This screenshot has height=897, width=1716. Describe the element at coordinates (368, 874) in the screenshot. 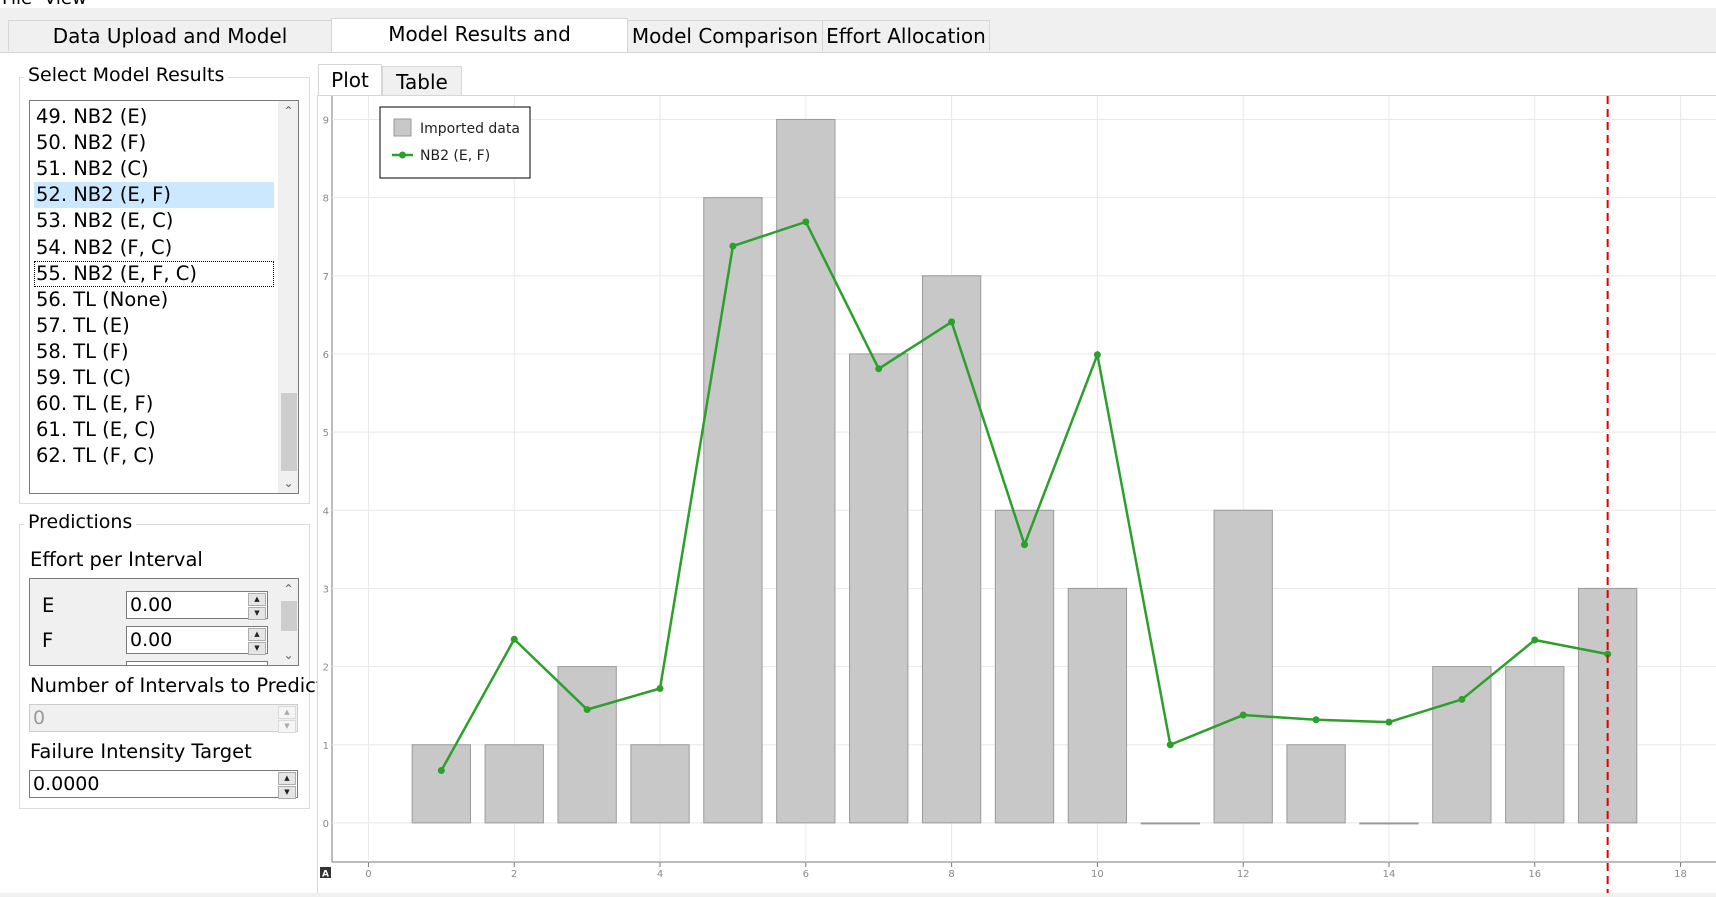

I see `x-tick-label: 0` at that location.